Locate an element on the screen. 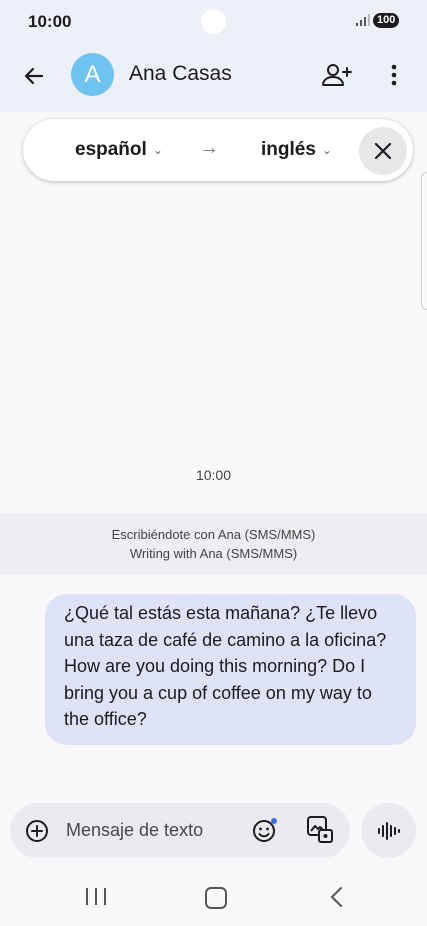 The image size is (427, 926). status-time: 10:00 is located at coordinates (50, 21).